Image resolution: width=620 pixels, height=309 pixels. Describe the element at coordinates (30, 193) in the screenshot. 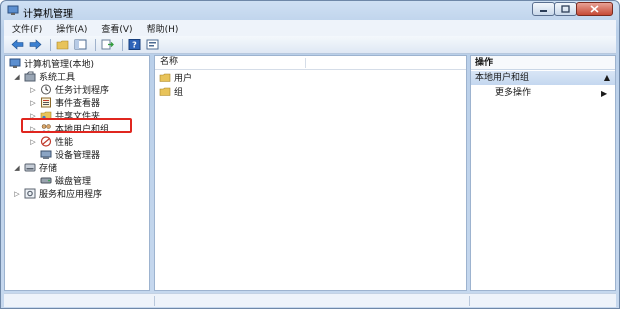

I see `services-icon` at that location.